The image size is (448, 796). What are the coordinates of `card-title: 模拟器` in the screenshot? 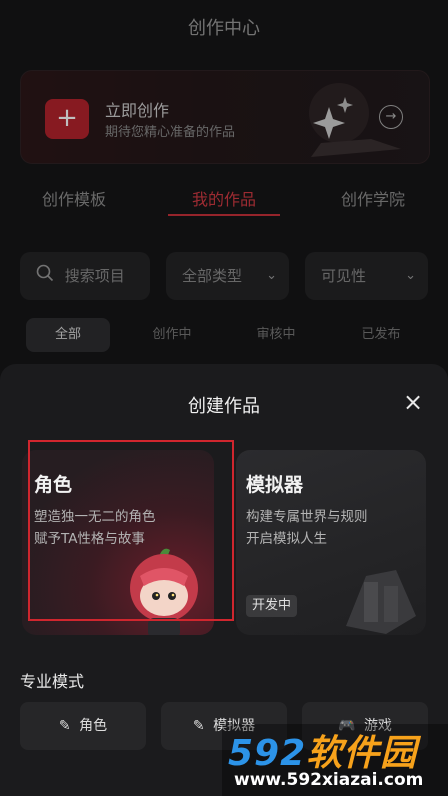 It's located at (275, 485).